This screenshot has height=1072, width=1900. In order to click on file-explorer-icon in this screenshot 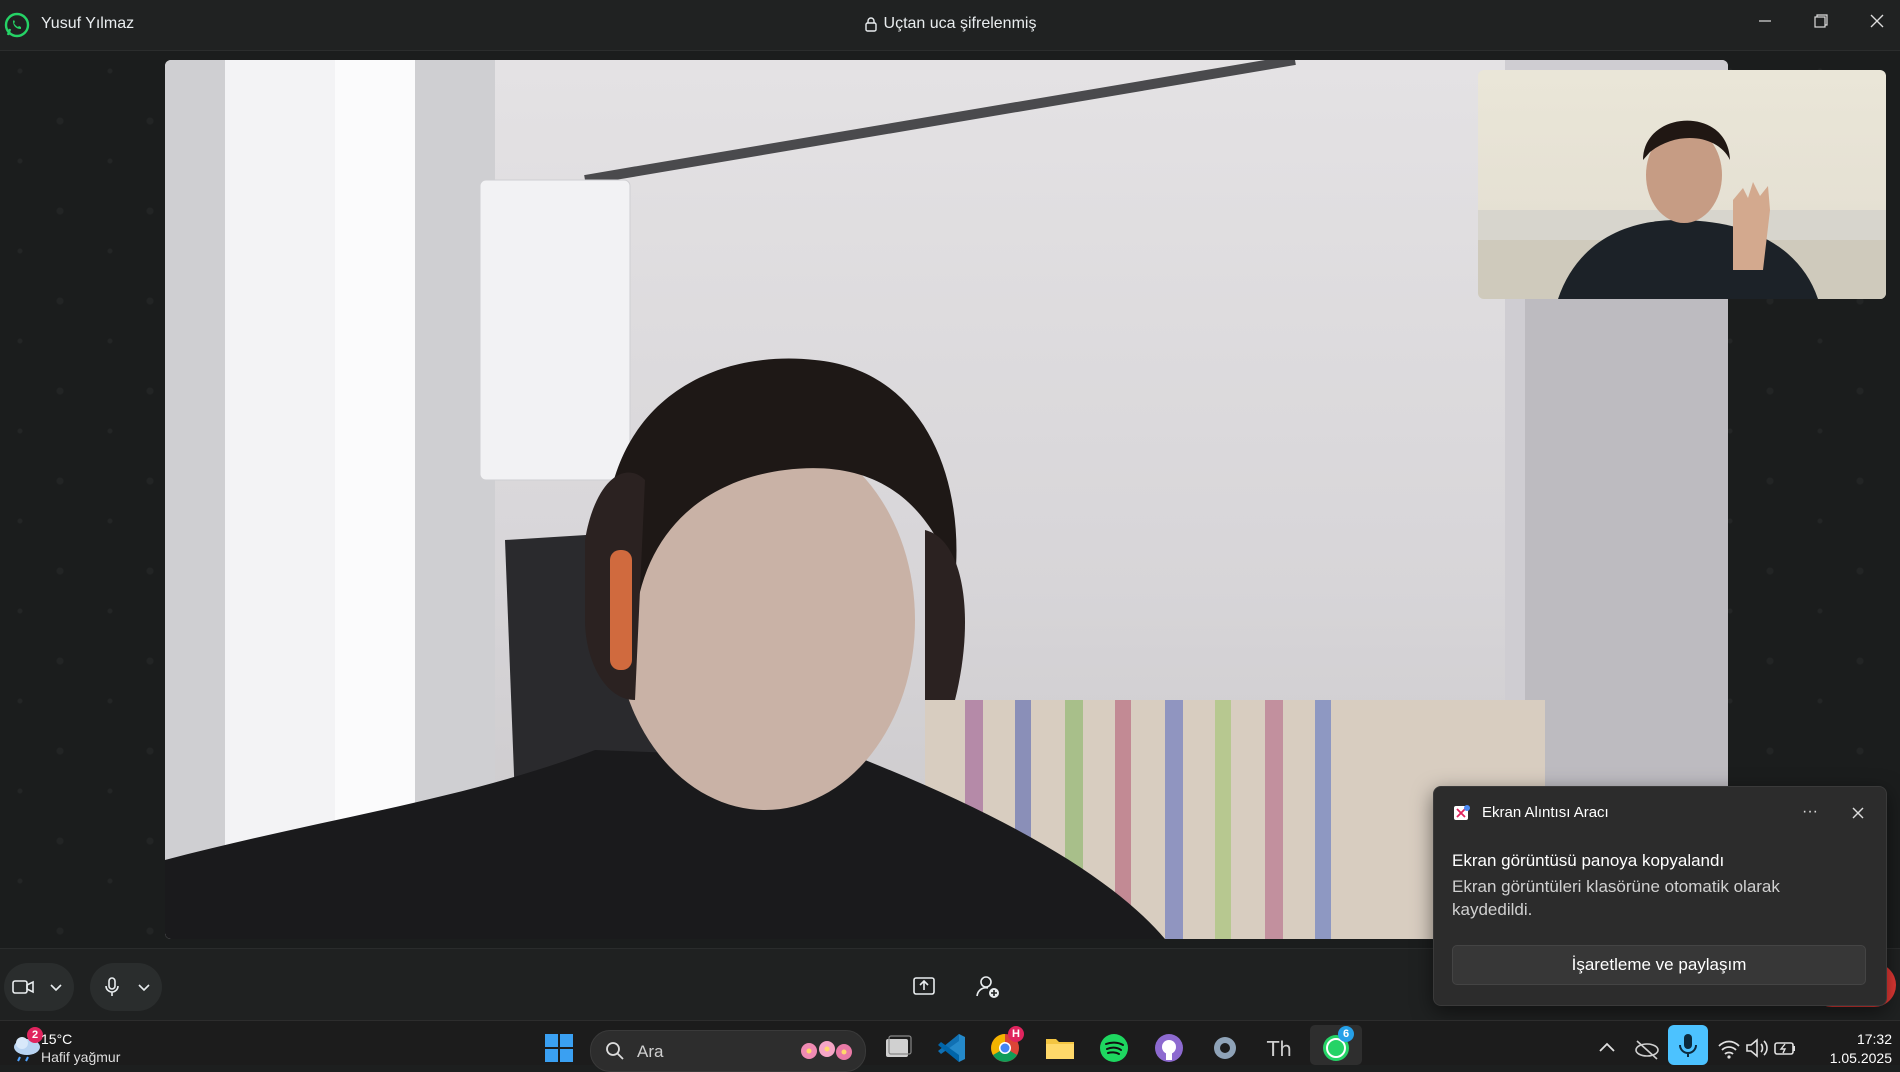, I will do `click(1060, 1048)`.